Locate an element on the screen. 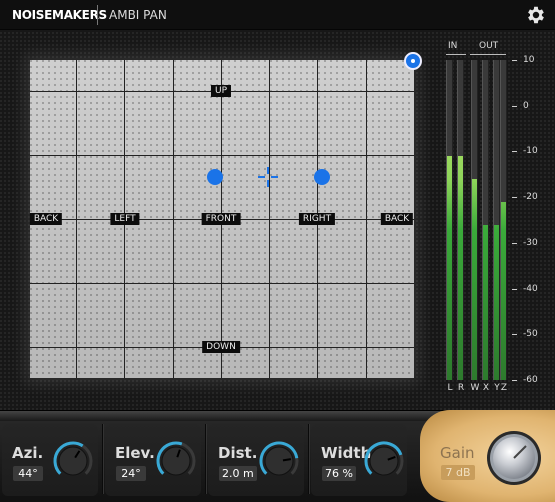  meter-in-label: IN is located at coordinates (453, 46).